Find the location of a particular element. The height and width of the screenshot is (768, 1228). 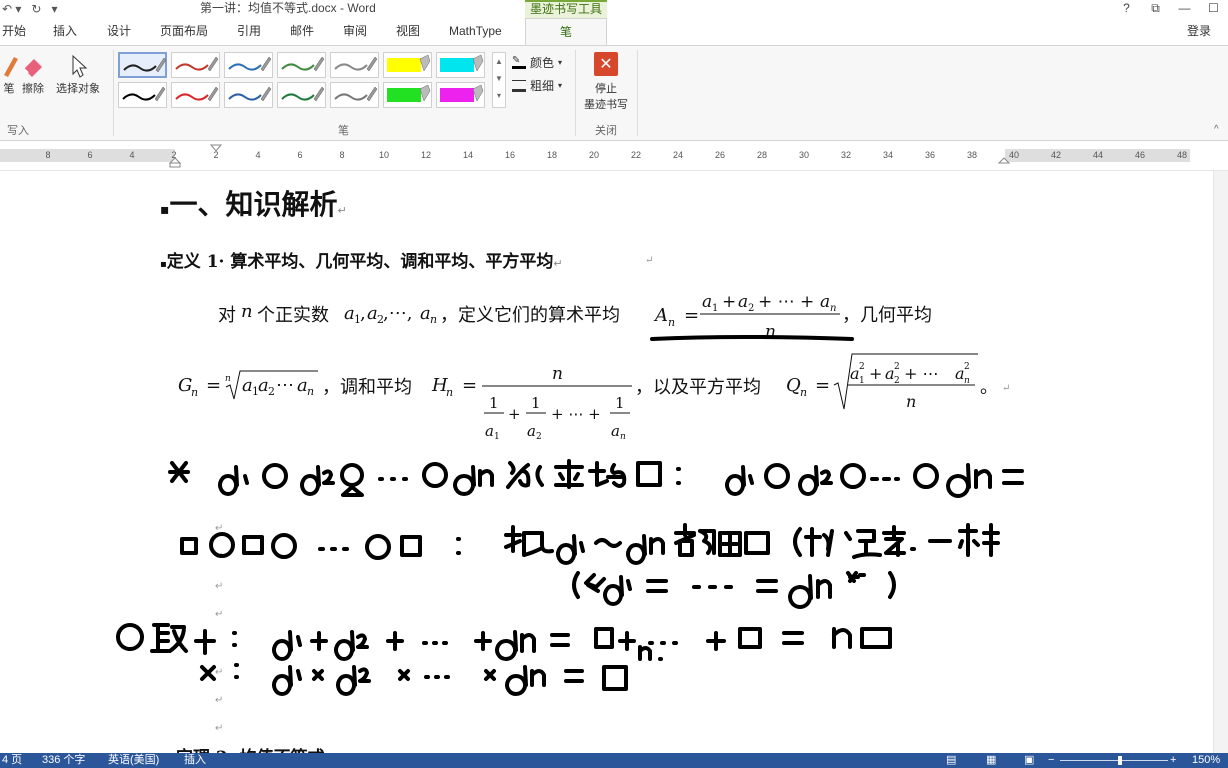

zoom-slider is located at coordinates (1114, 760).